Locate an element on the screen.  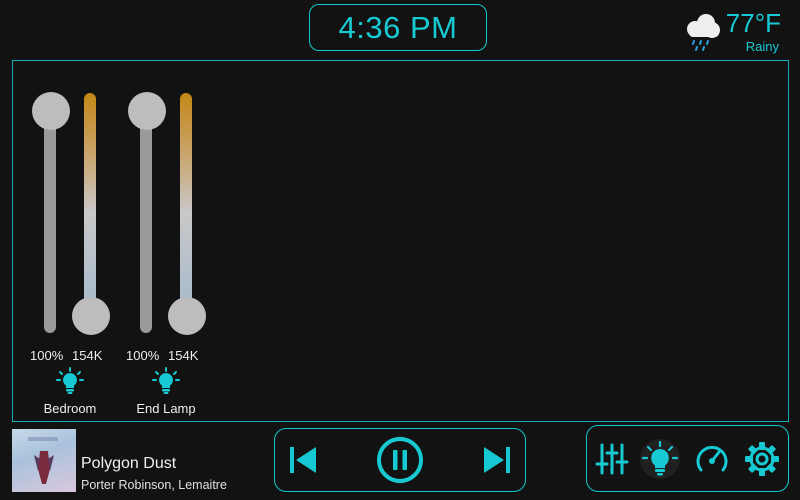
clock: 4:36 PM is located at coordinates (398, 27).